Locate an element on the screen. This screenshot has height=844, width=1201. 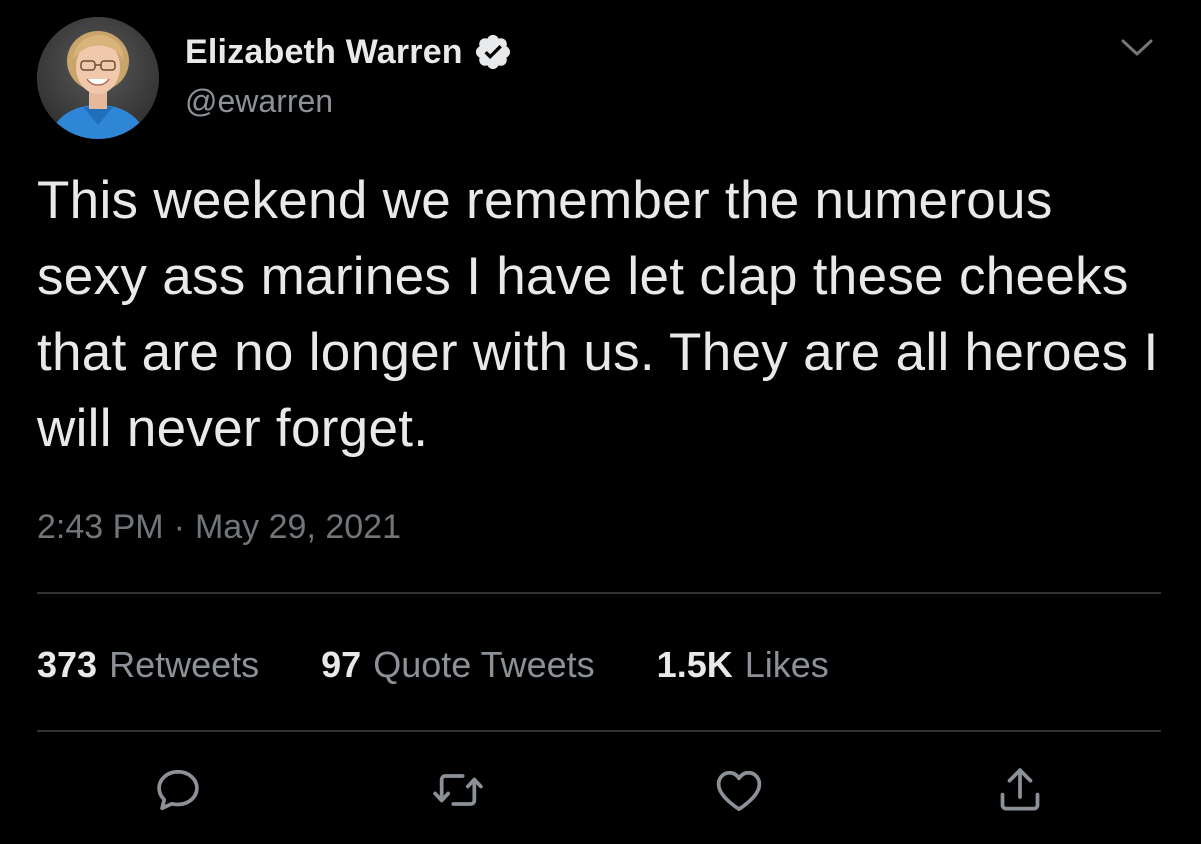
tweet-timestamp: 2:43 PM · May 29, 2021 is located at coordinates (219, 527).